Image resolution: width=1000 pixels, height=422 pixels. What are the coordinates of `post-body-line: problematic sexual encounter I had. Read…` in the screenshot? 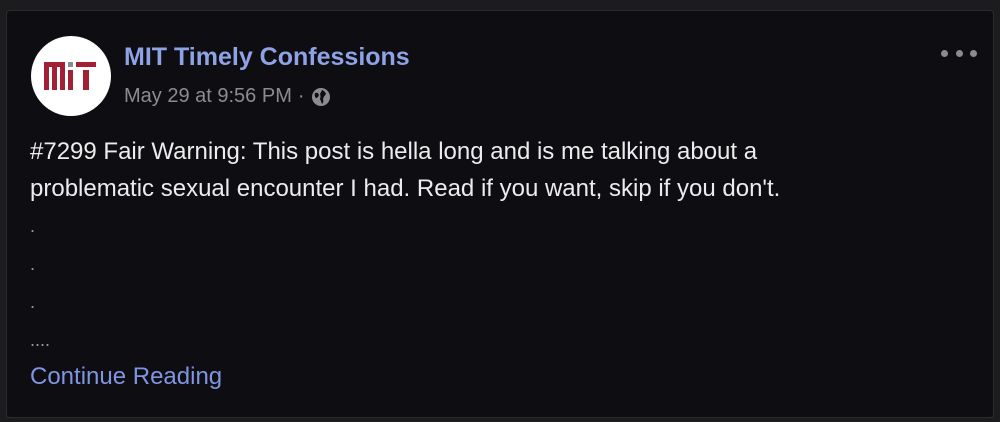 It's located at (405, 188).